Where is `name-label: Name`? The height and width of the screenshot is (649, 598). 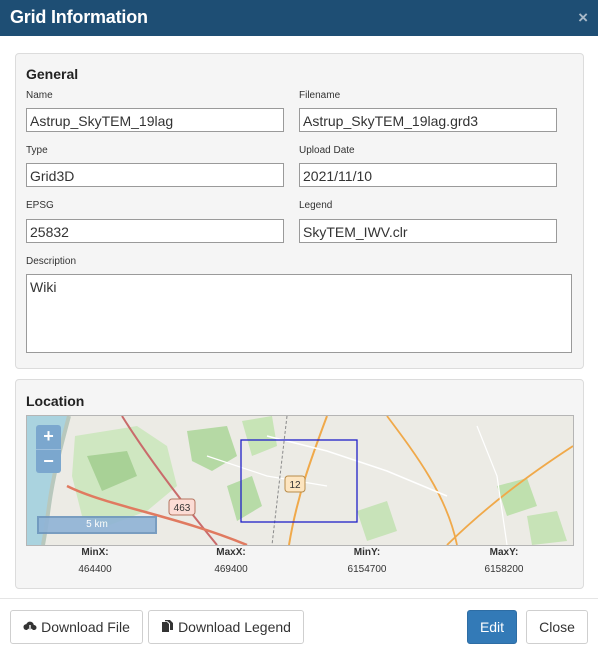 name-label: Name is located at coordinates (39, 95).